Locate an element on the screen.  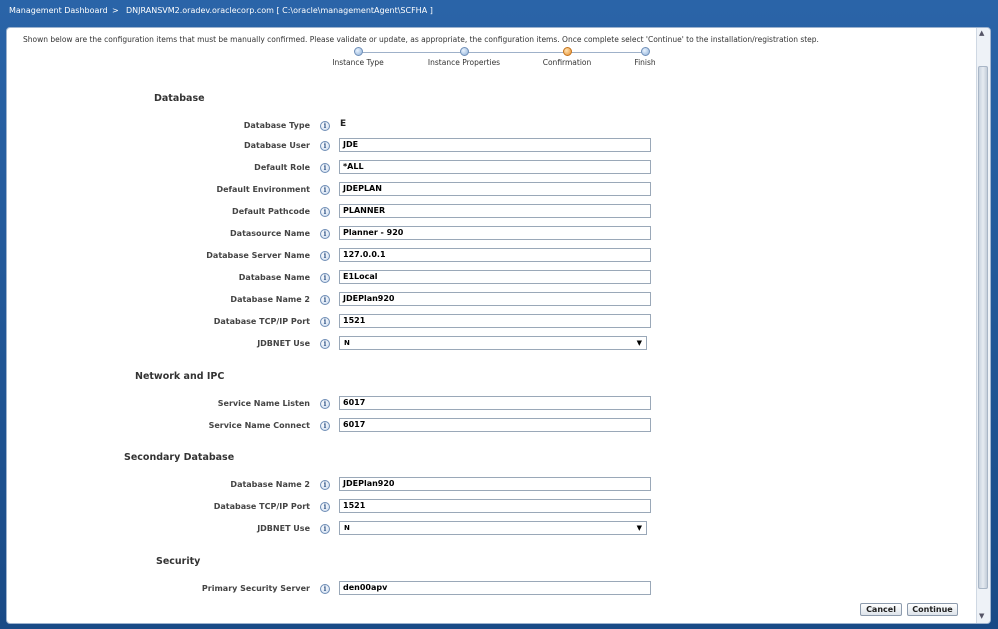
secondary-jdbnet-use-select: N ▼ is located at coordinates (493, 528).